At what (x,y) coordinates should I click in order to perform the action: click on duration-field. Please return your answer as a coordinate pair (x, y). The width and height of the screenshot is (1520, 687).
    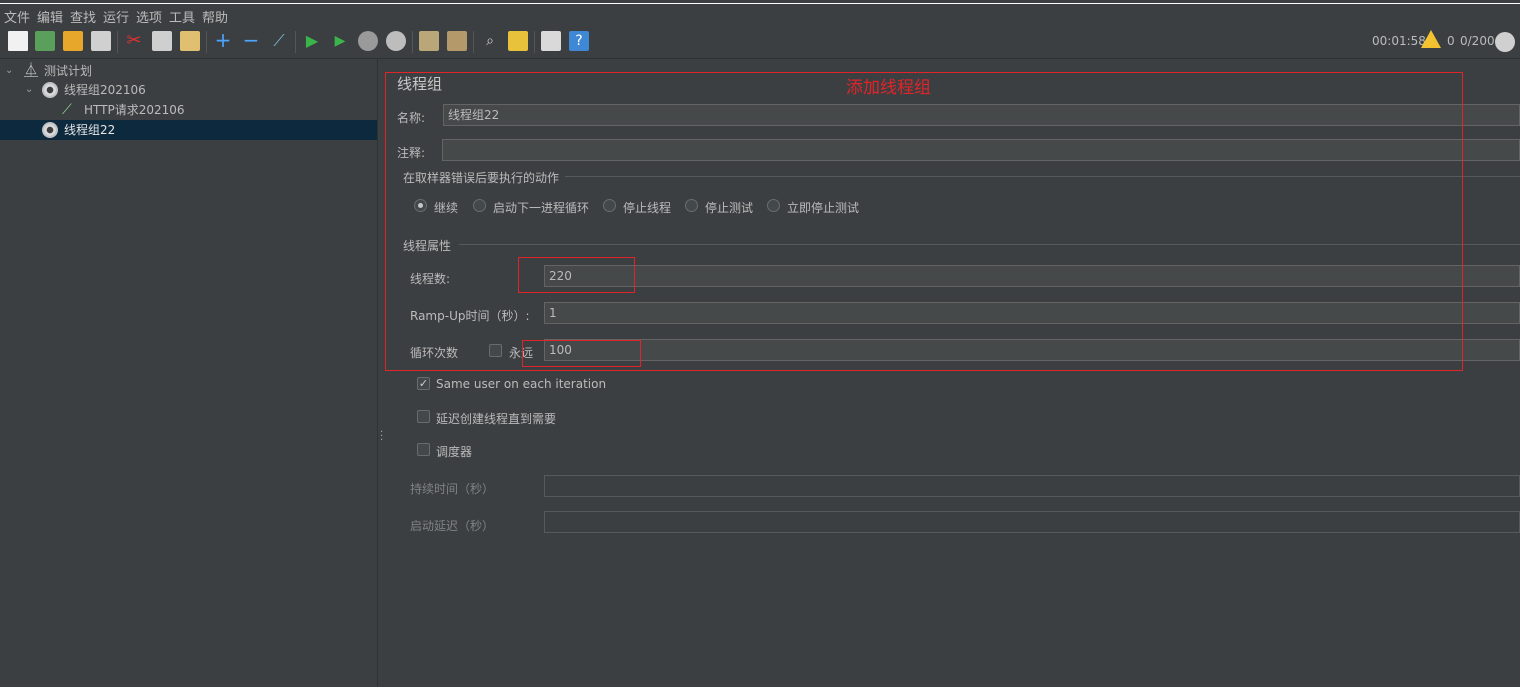
    Looking at the image, I should click on (1032, 486).